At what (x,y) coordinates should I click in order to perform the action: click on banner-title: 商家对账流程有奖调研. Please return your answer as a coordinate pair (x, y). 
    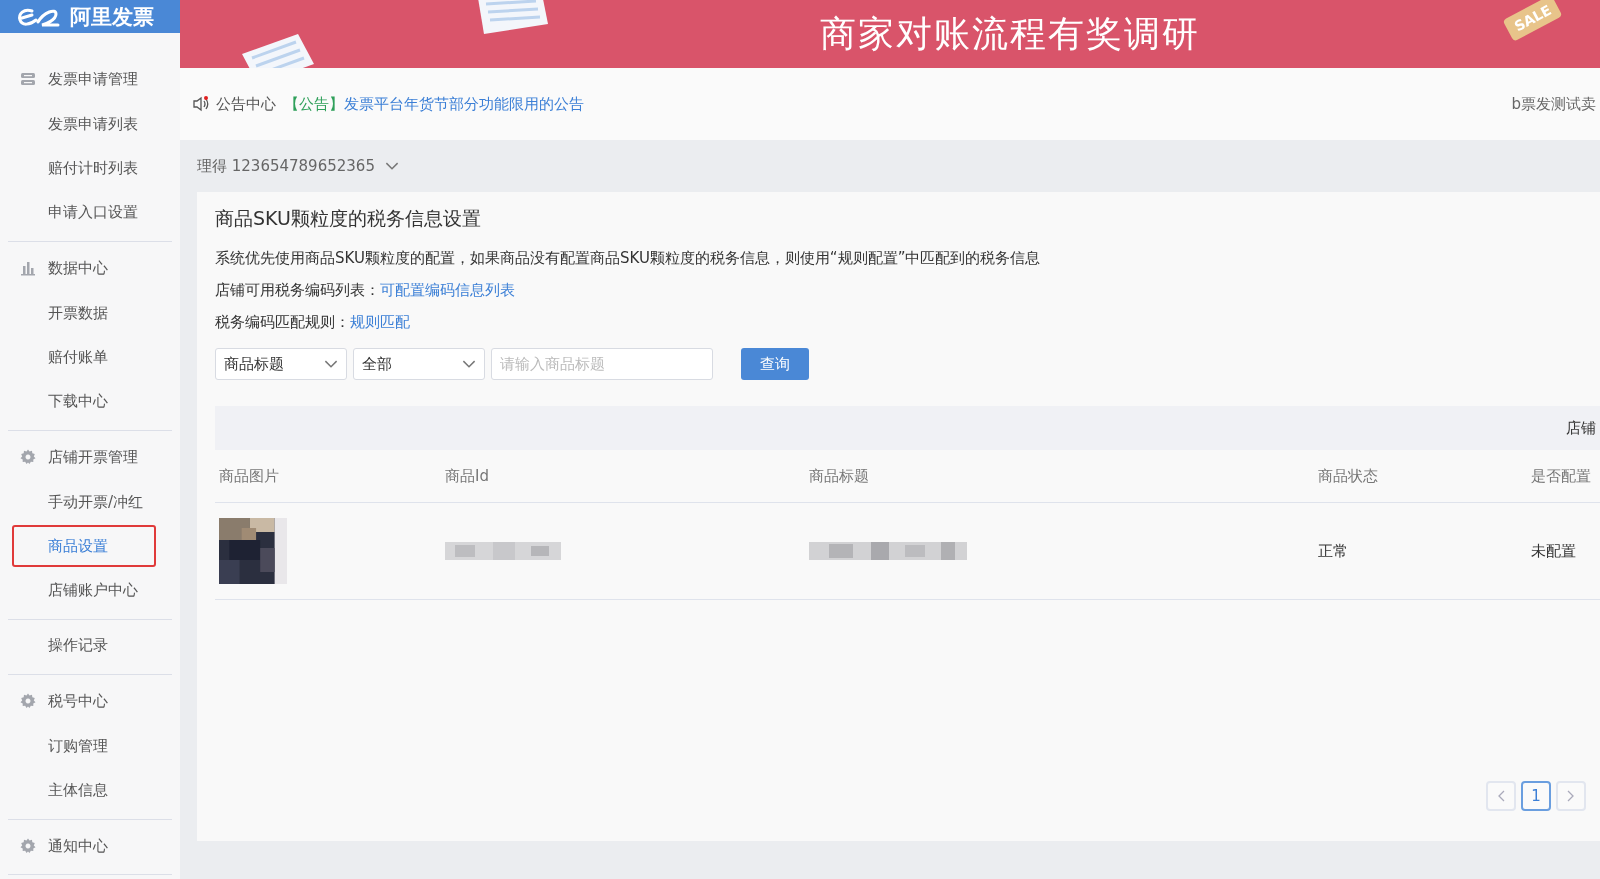
    Looking at the image, I should click on (1010, 33).